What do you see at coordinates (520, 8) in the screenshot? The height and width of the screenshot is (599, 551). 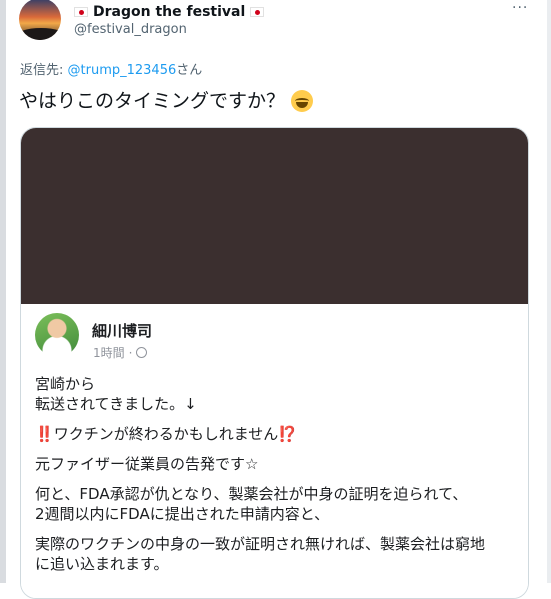 I see `more-options-icon: ···` at bounding box center [520, 8].